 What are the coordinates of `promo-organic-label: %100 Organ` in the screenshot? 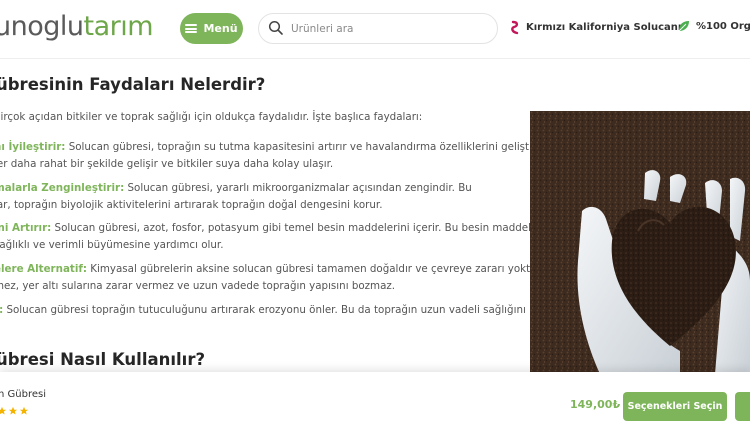 It's located at (723, 26).